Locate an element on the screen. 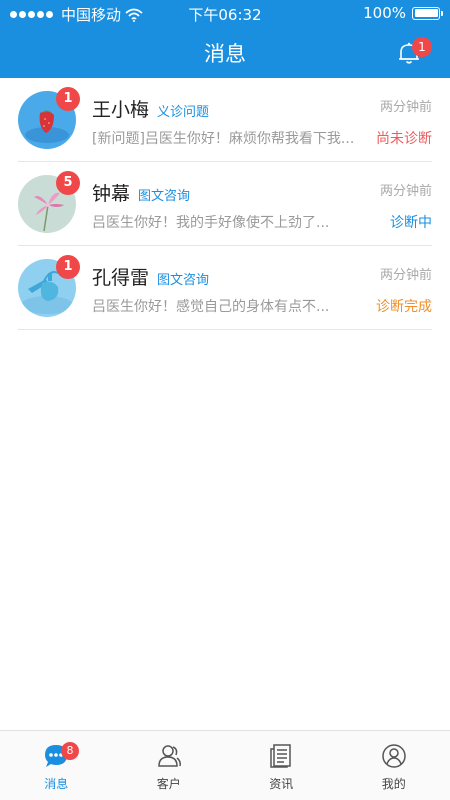 The image size is (450, 800). nav-bar: 消息 1 is located at coordinates (225, 53).